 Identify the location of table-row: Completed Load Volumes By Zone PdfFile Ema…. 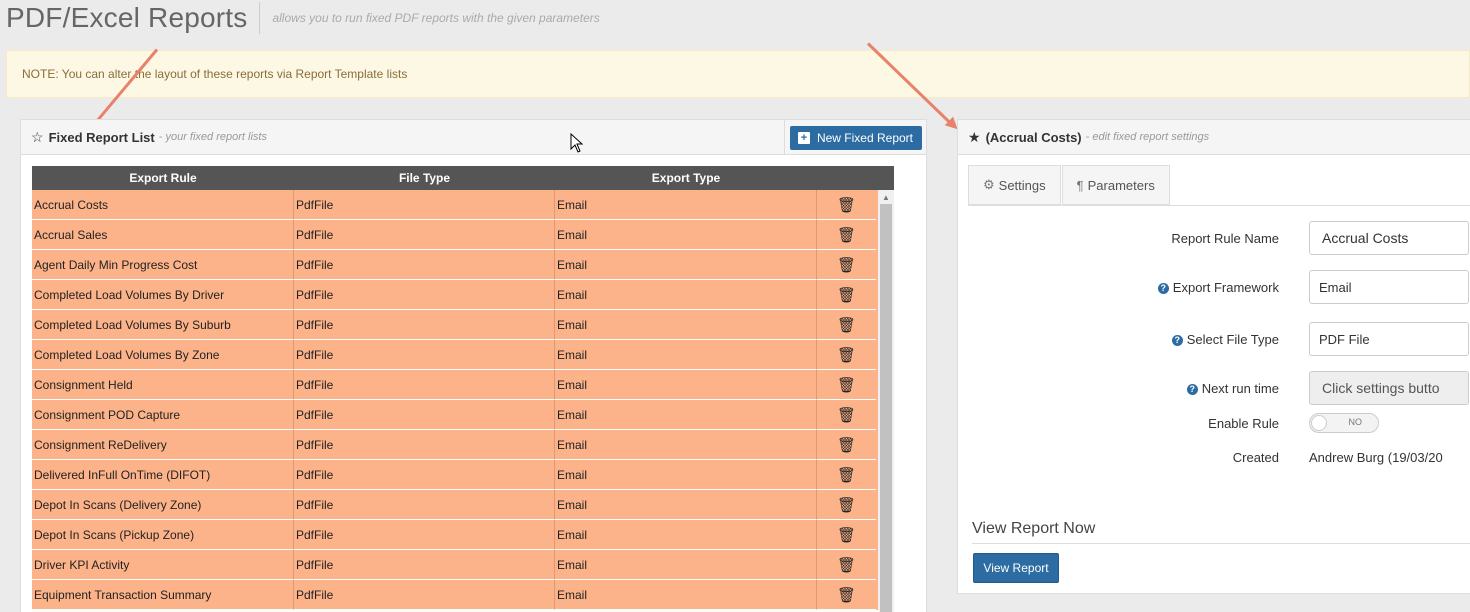
(463, 355).